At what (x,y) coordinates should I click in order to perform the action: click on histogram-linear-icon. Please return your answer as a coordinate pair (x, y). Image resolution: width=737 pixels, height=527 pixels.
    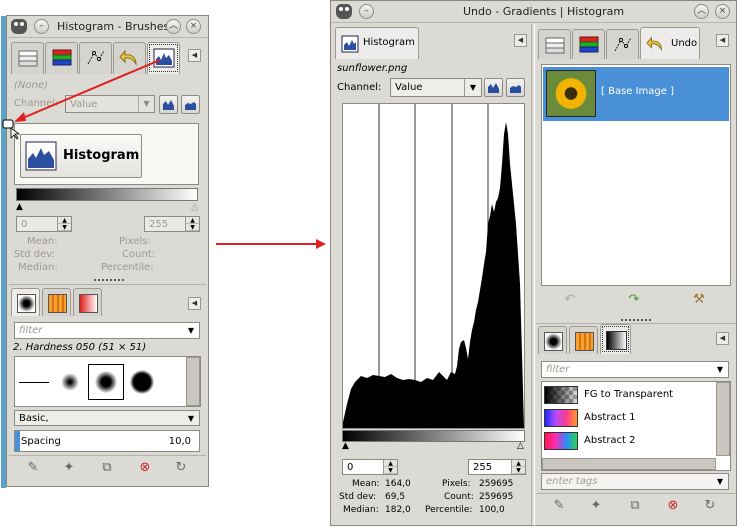
    Looking at the image, I should click on (493, 88).